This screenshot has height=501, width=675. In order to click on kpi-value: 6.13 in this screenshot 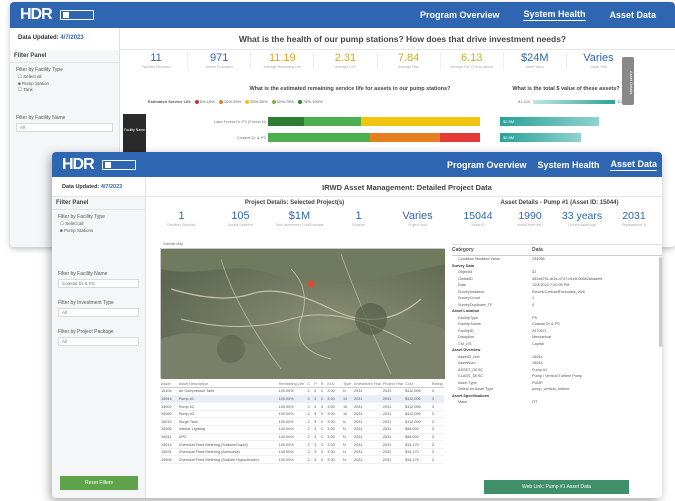, I will do `click(471, 58)`.